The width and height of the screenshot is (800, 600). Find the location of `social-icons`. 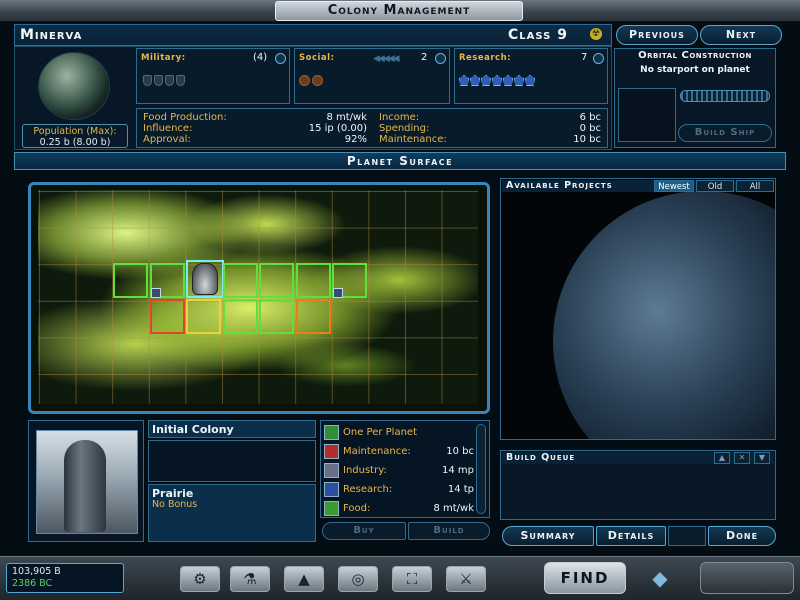

social-icons is located at coordinates (311, 80).